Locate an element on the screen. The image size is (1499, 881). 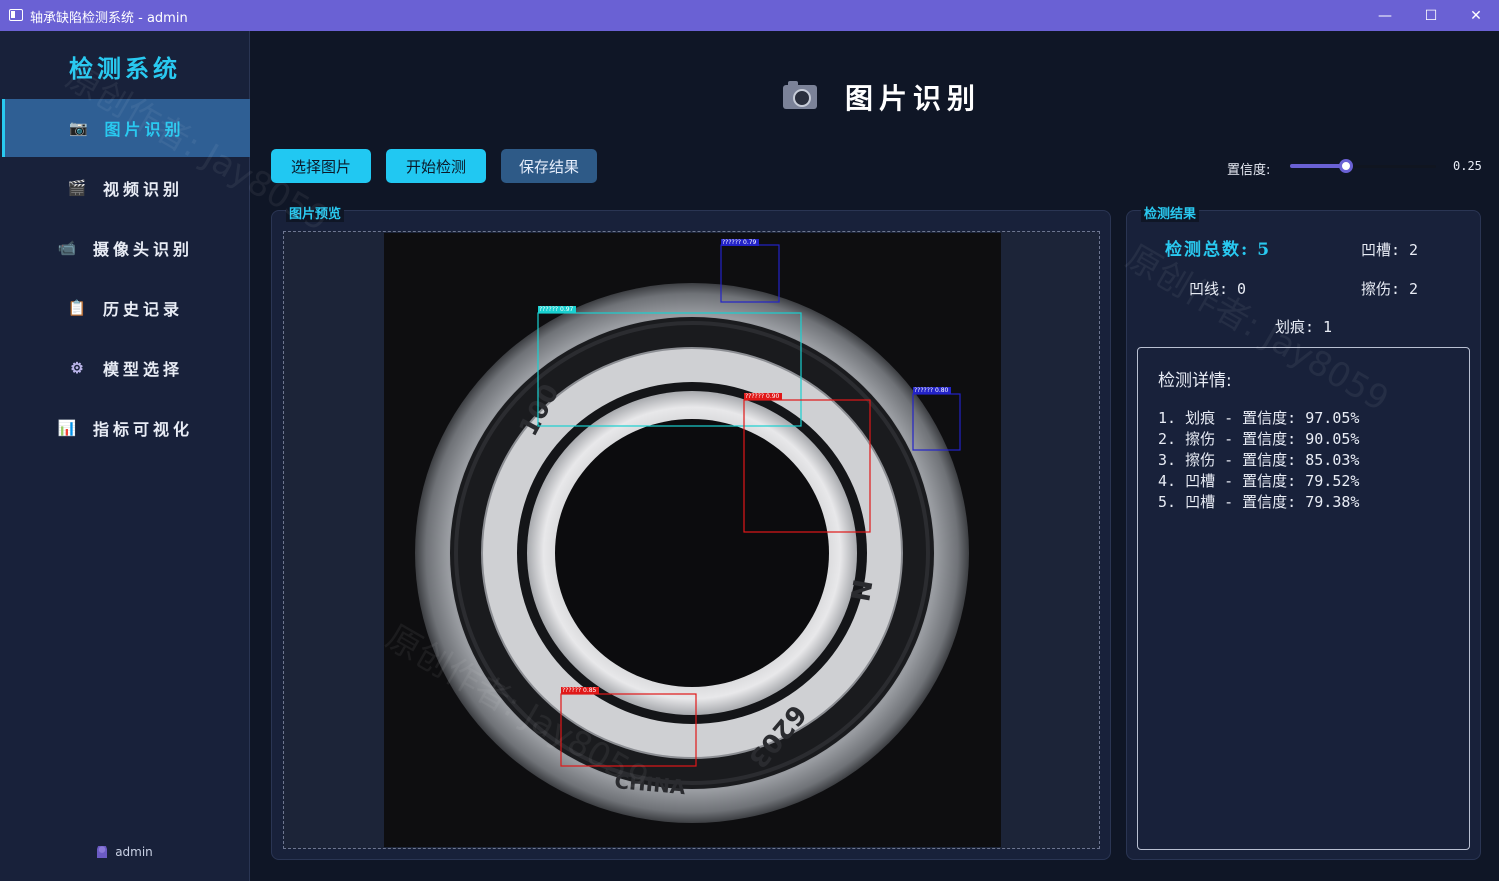
page-title-text: 图片识别 is located at coordinates (913, 98).